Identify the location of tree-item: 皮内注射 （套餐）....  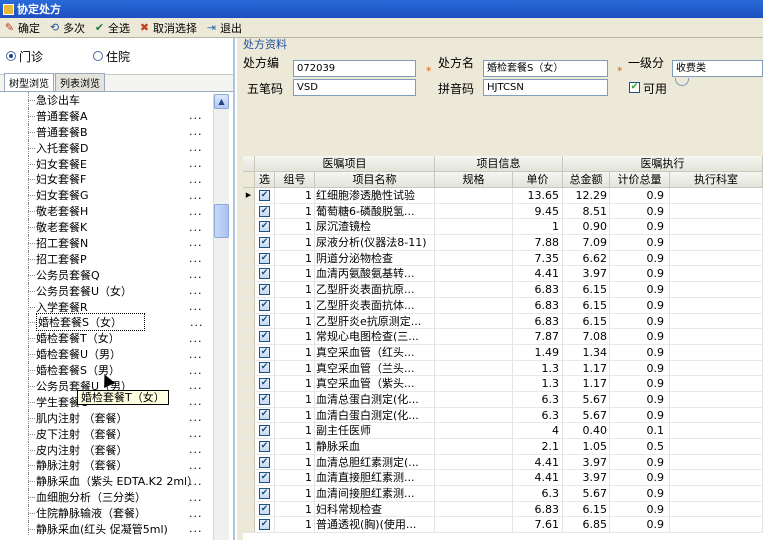
(116, 449).